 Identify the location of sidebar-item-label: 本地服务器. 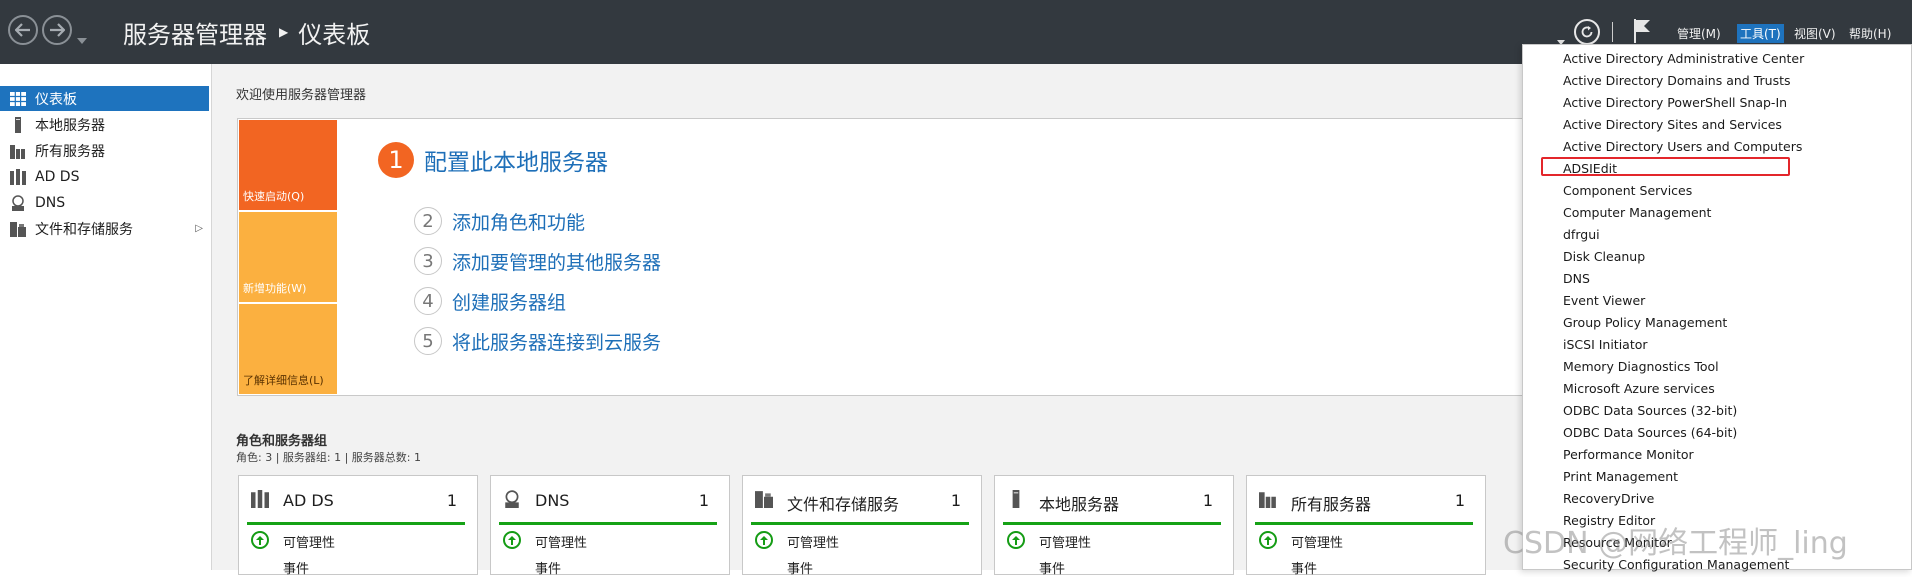
(70, 125).